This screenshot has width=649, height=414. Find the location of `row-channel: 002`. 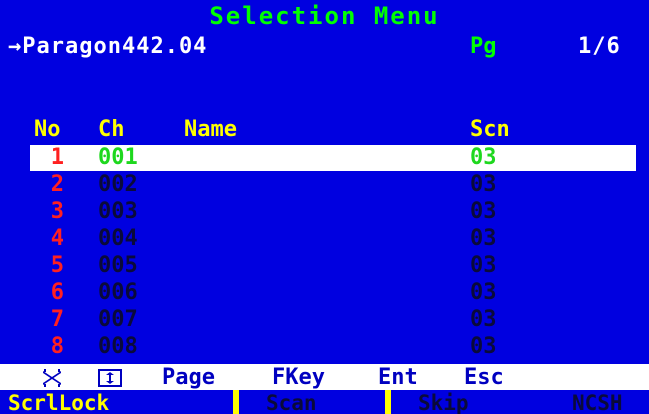

row-channel: 002 is located at coordinates (118, 184).